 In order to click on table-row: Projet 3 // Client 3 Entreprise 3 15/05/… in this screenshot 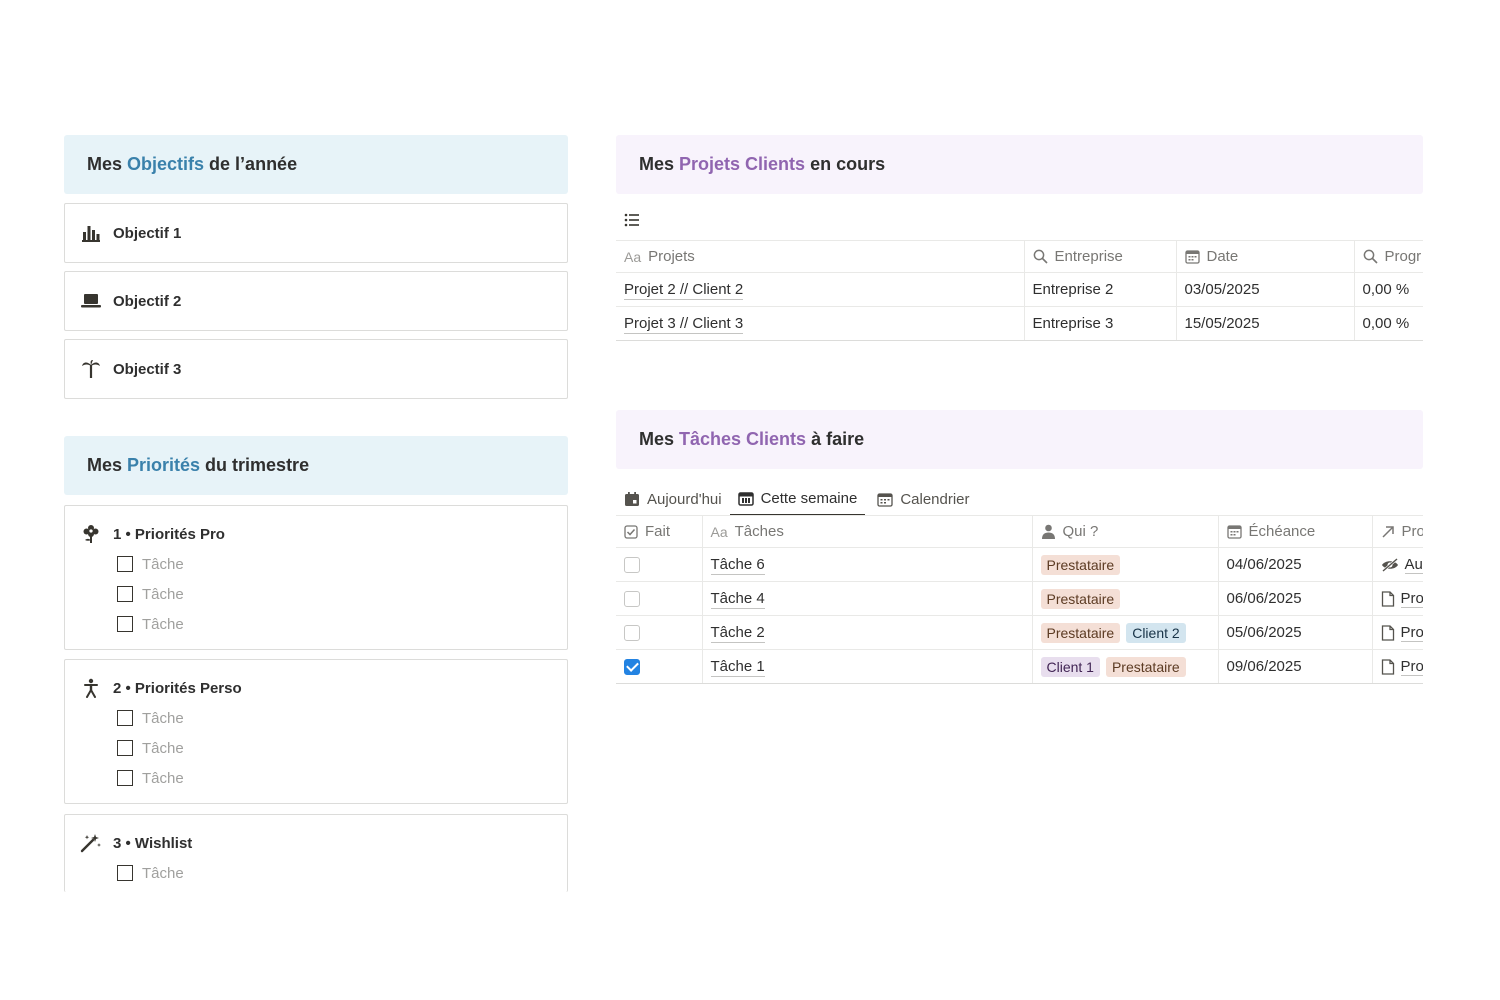, I will do `click(1019, 323)`.